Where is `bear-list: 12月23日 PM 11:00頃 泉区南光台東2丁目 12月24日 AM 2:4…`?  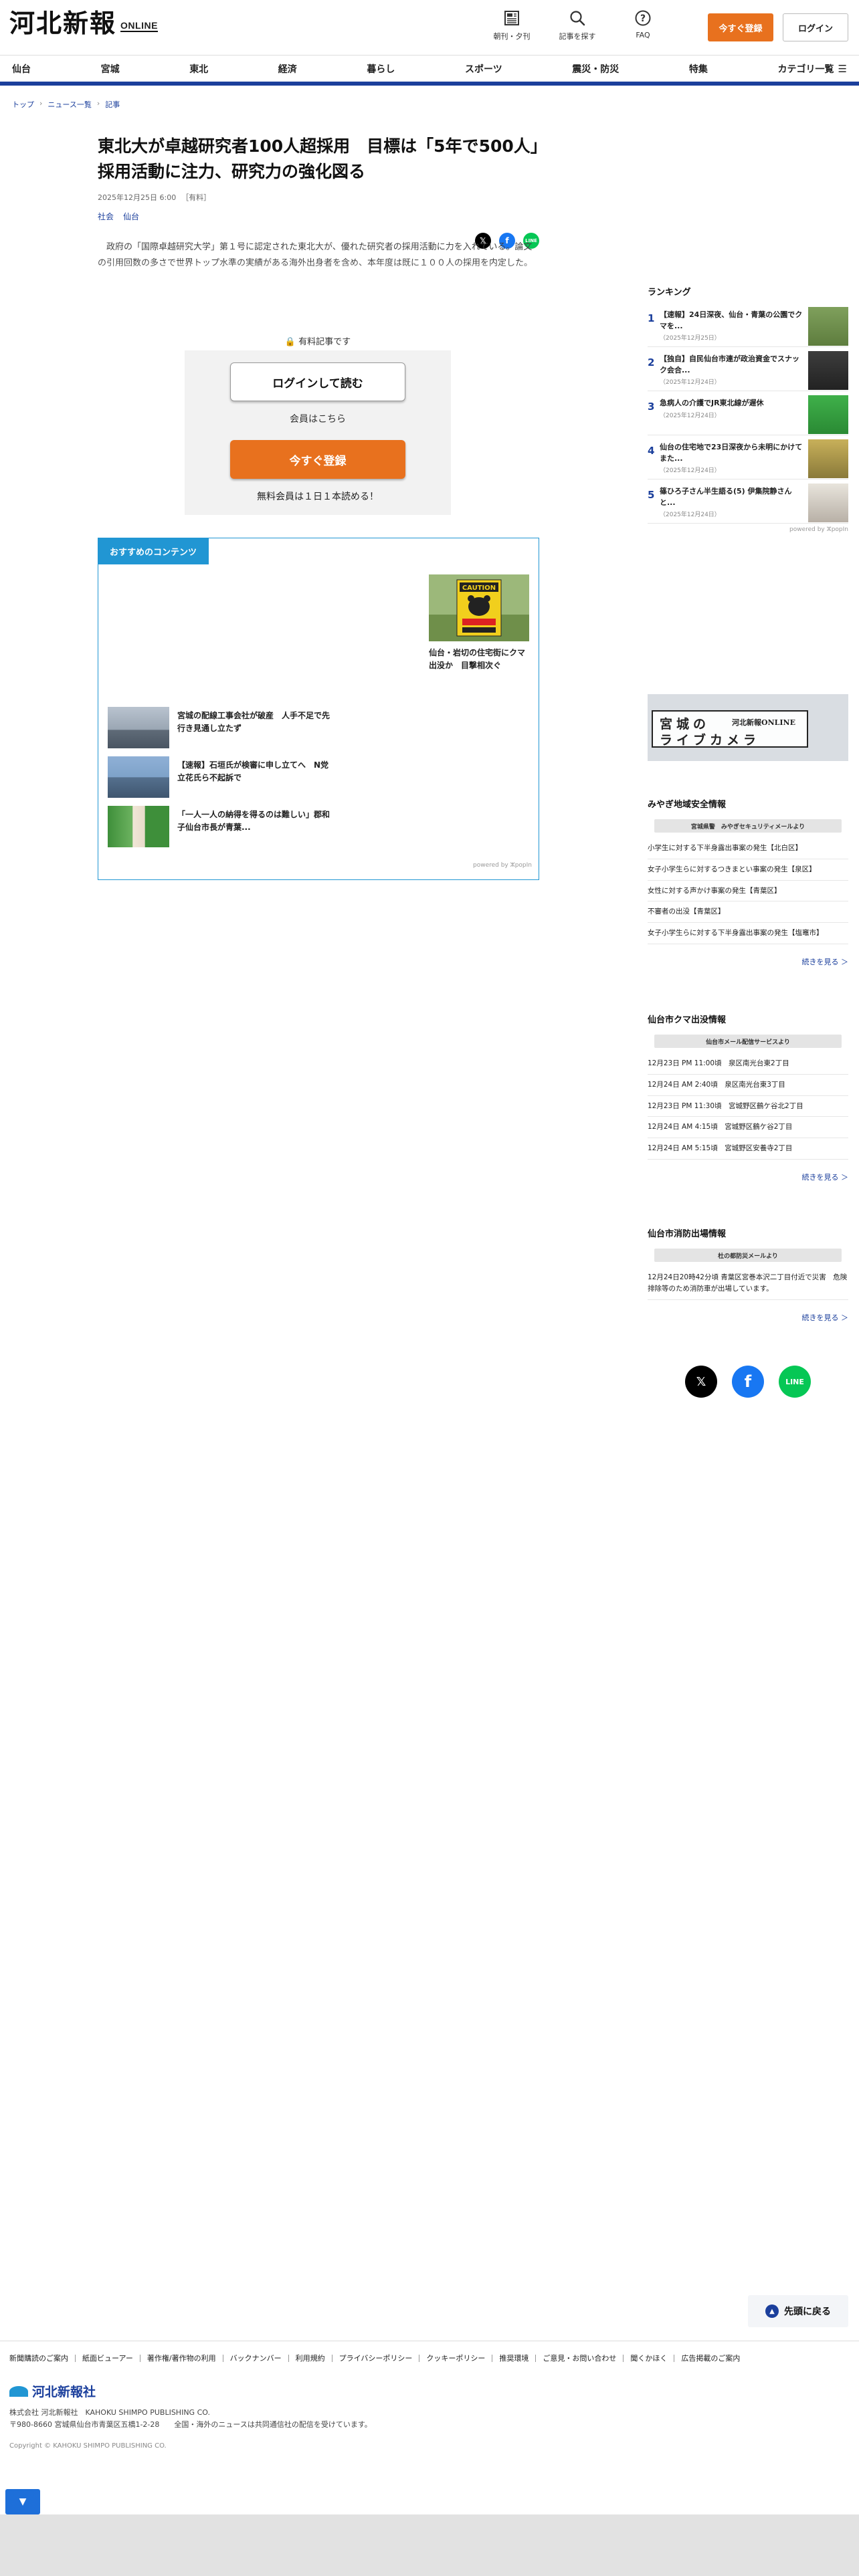 bear-list: 12月23日 PM 11:00頃 泉区南光台東2丁目 12月24日 AM 2:4… is located at coordinates (748, 1106).